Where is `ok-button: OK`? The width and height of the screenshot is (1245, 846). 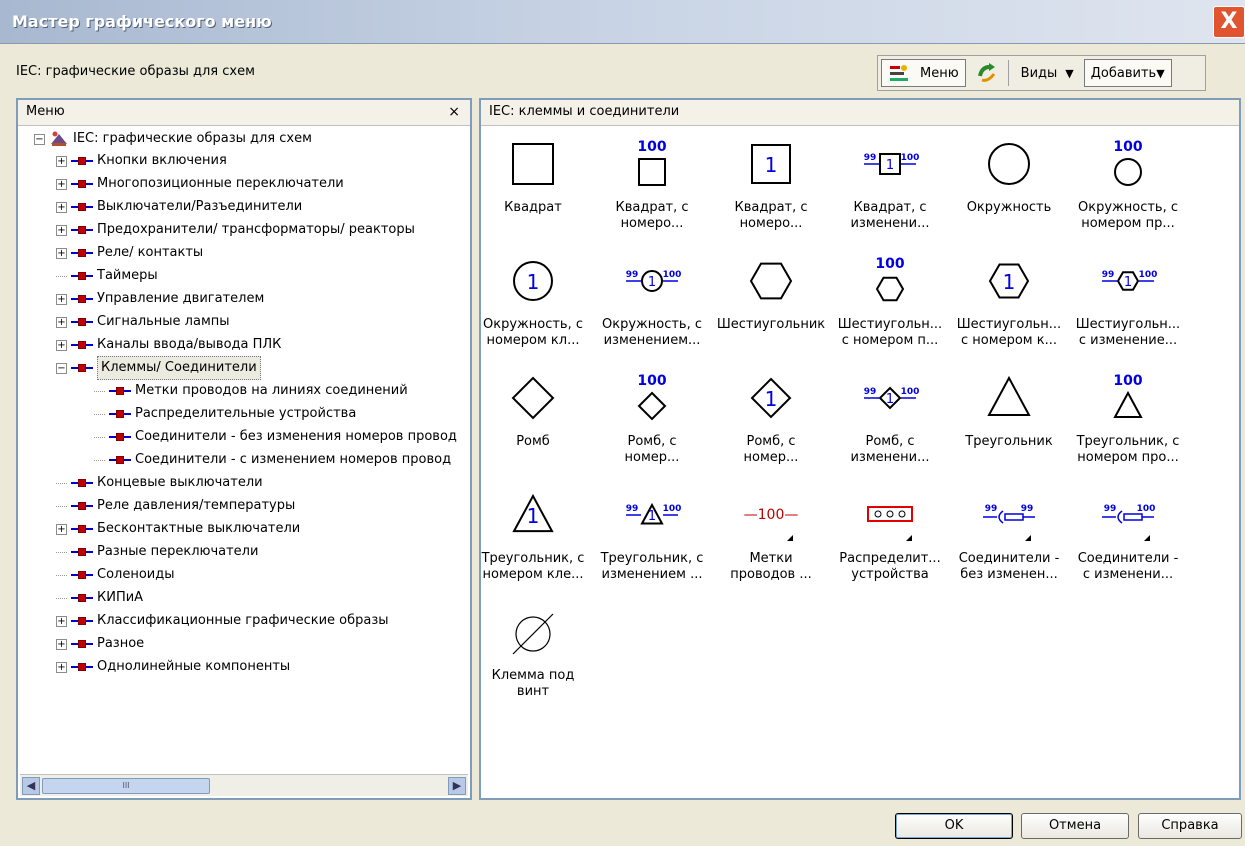 ok-button: OK is located at coordinates (954, 826).